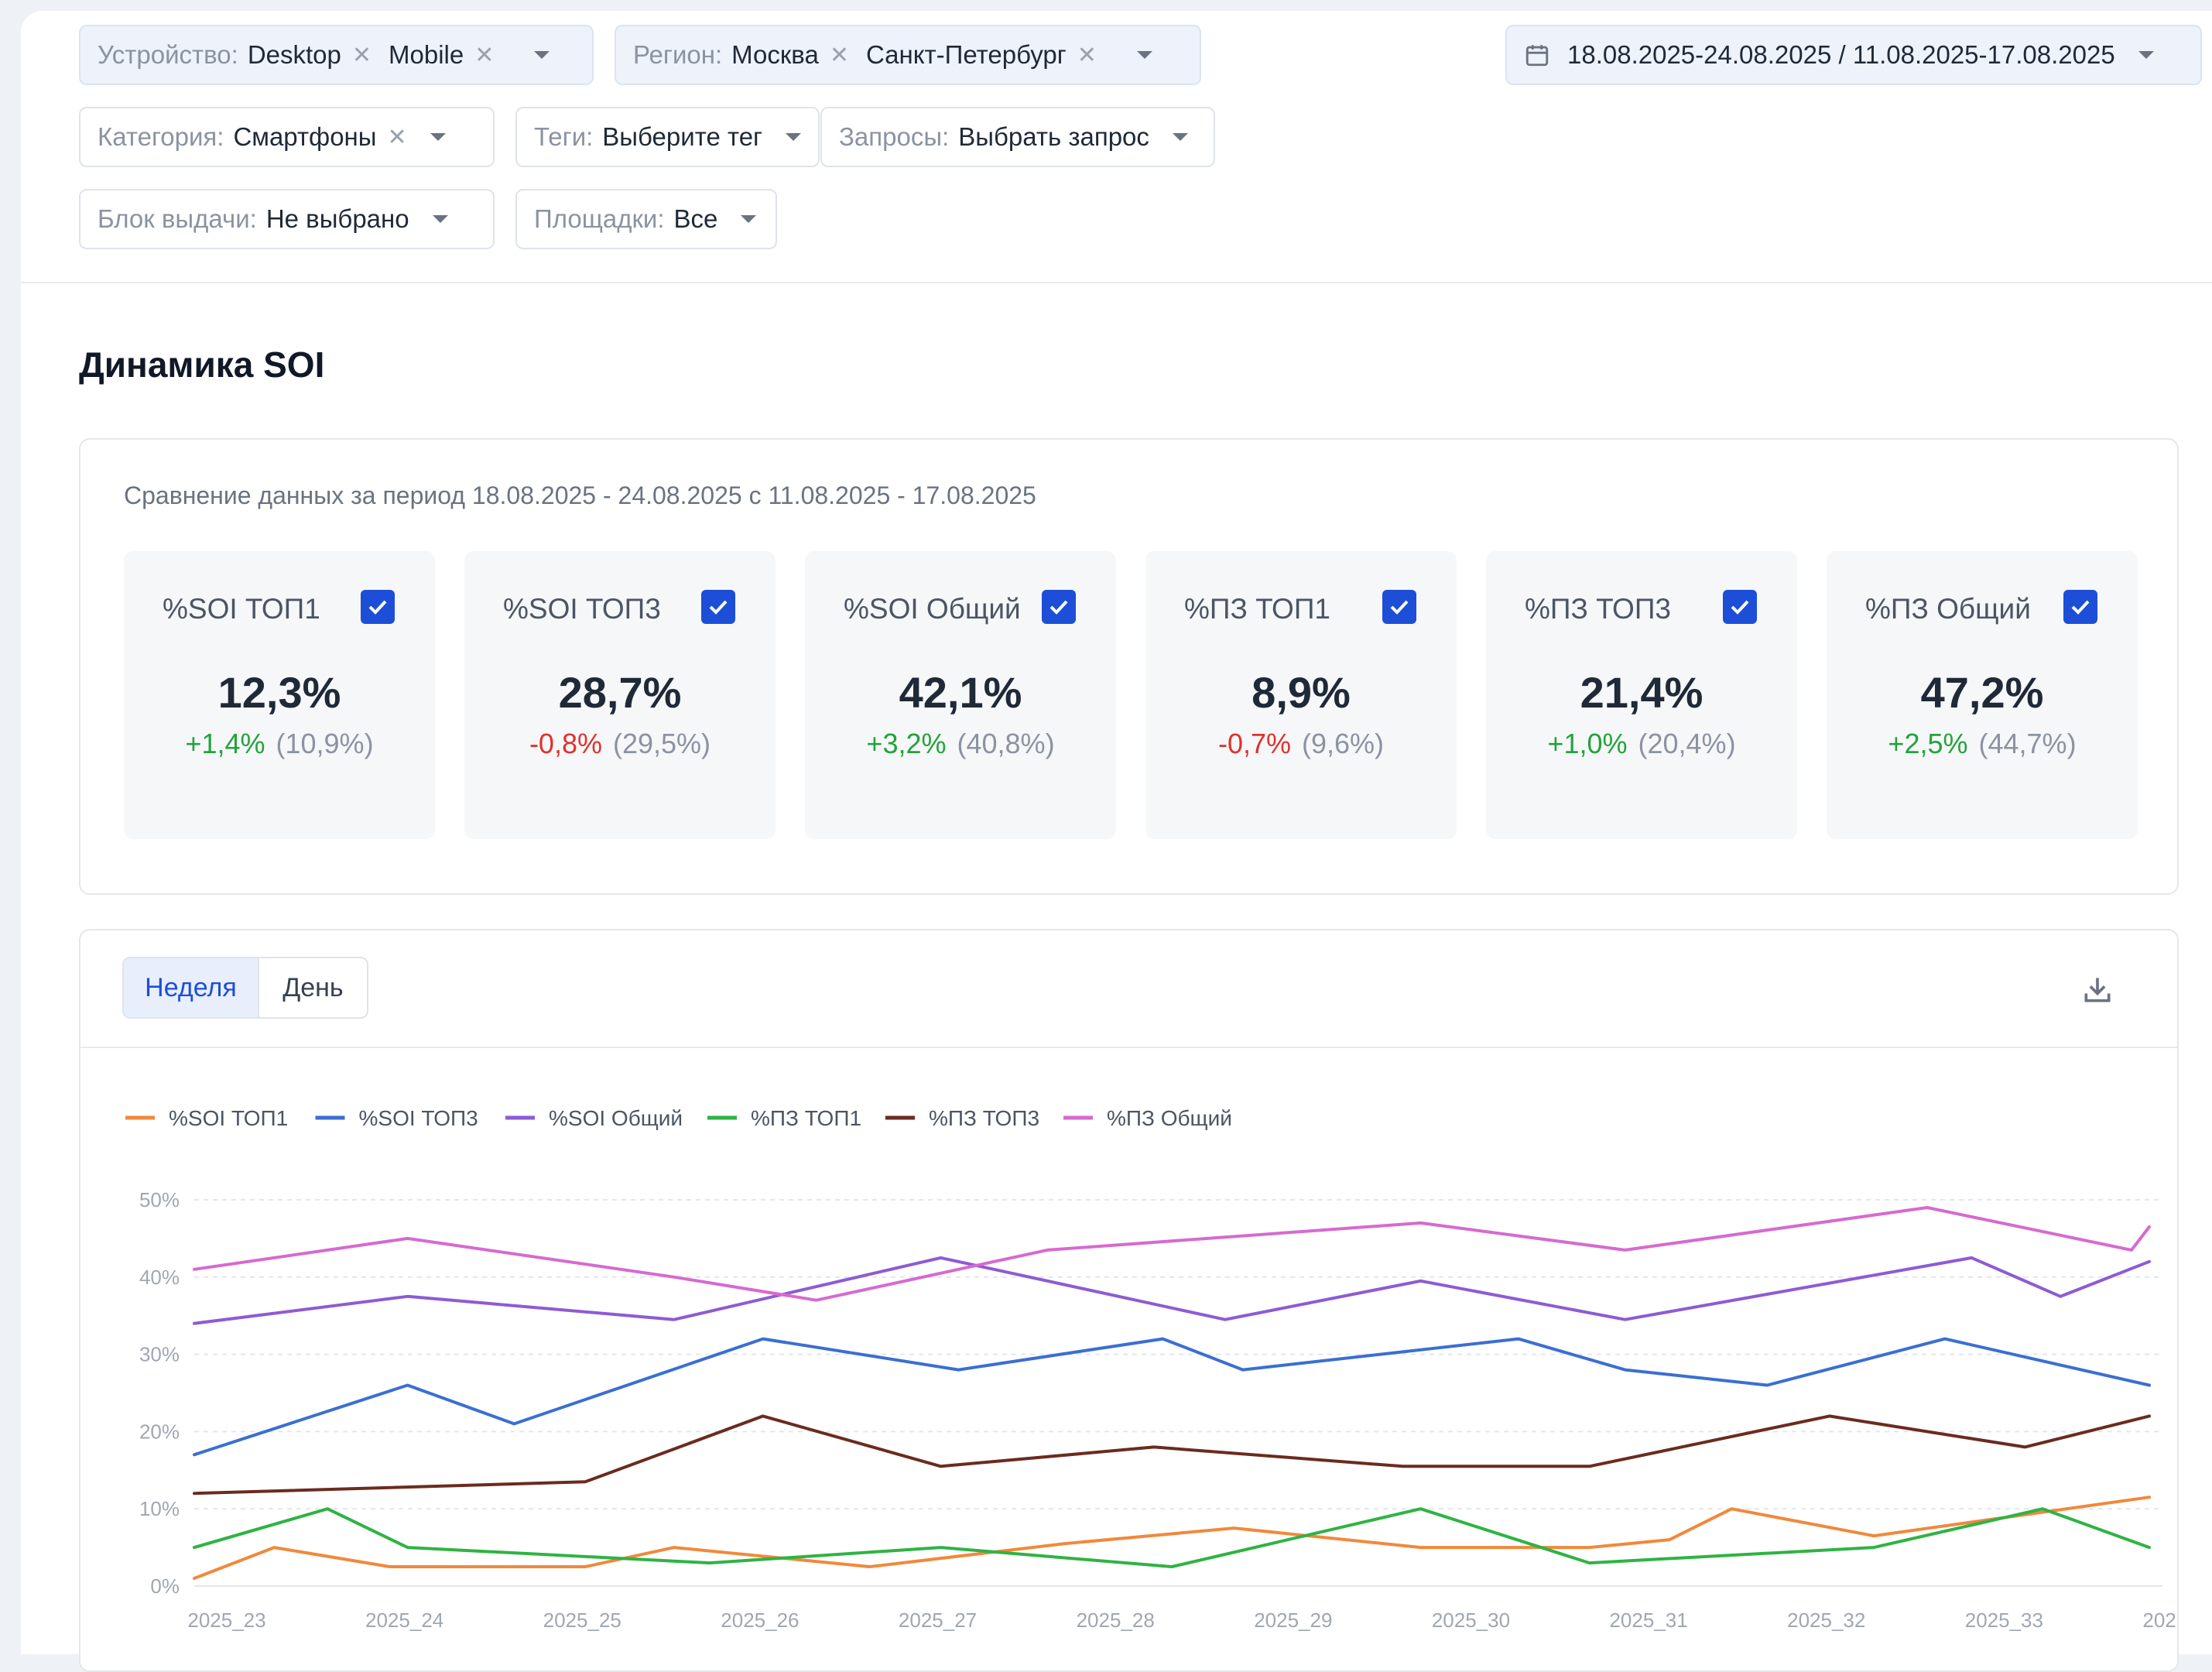 The image size is (2212, 1672). What do you see at coordinates (620, 692) in the screenshot?
I see `metric-value: 28,7%` at bounding box center [620, 692].